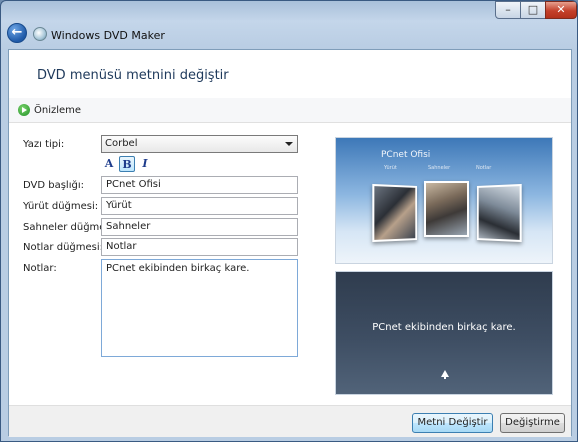 The width and height of the screenshot is (578, 442). Describe the element at coordinates (199, 144) in the screenshot. I see `font-select: Corbel` at that location.